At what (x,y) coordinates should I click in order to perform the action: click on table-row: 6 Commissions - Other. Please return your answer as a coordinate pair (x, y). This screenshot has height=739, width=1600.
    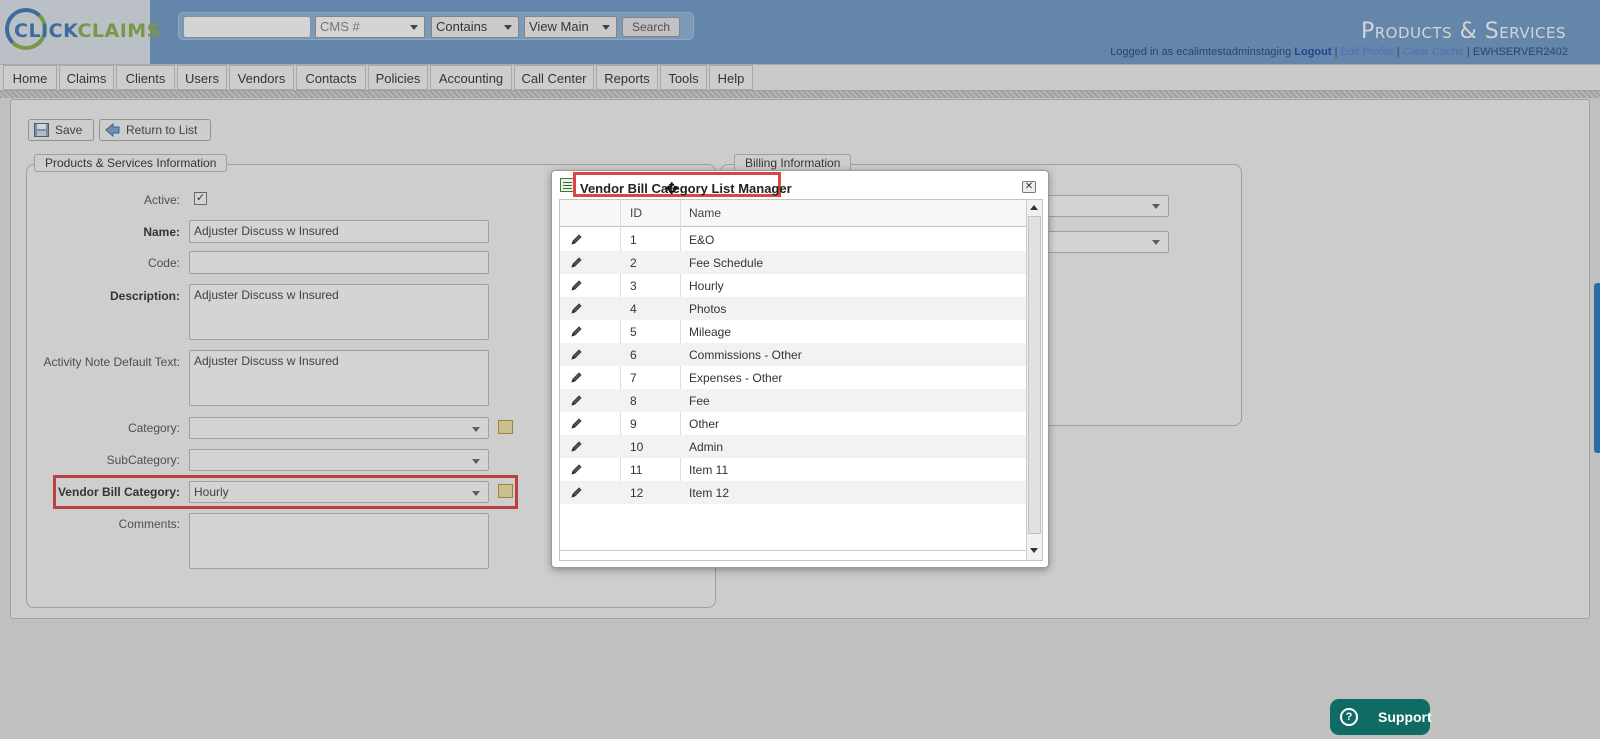
    Looking at the image, I should click on (793, 354).